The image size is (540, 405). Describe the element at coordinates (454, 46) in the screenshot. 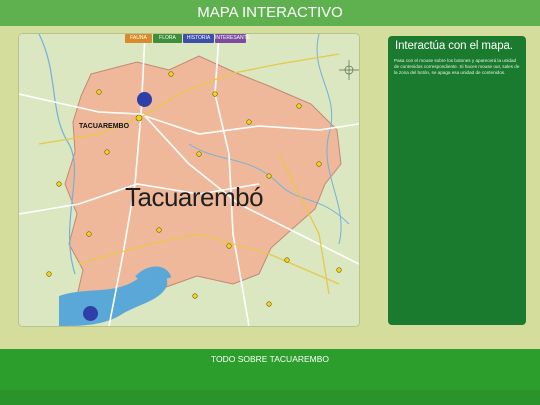

I see `info-title: Interactúa con el mapa.` at that location.